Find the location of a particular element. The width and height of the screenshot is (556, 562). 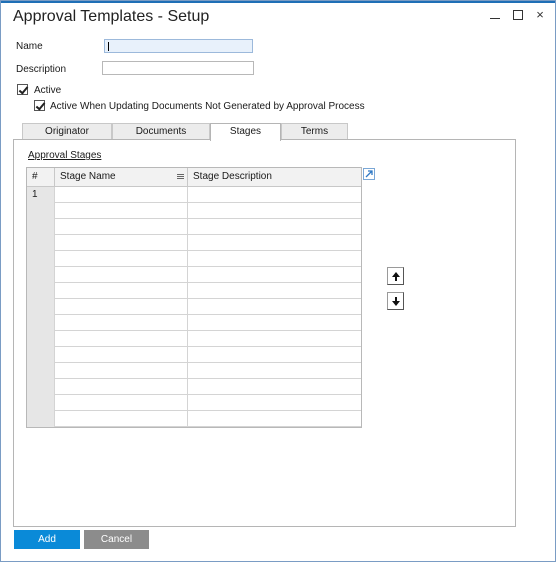

text-caret is located at coordinates (108, 46).